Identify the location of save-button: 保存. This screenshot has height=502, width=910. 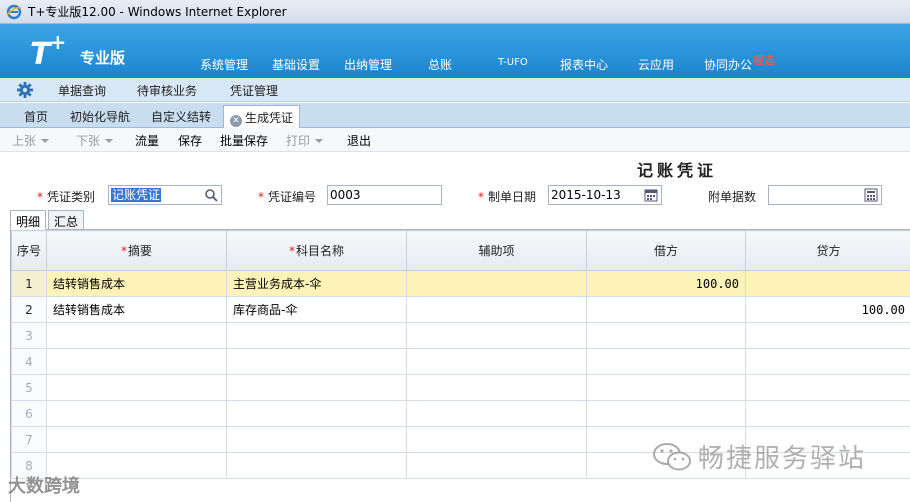
(190, 140).